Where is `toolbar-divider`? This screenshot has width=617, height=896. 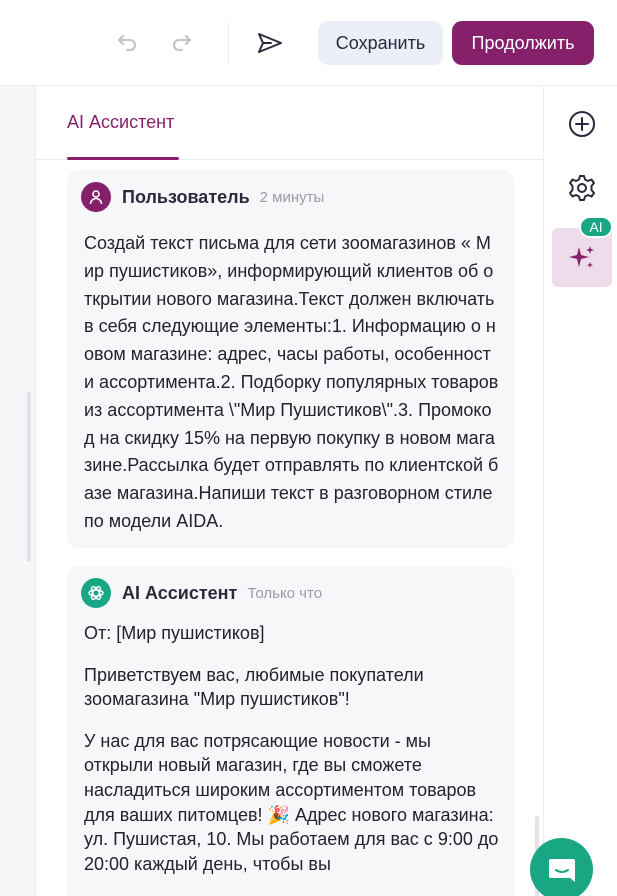
toolbar-divider is located at coordinates (228, 43).